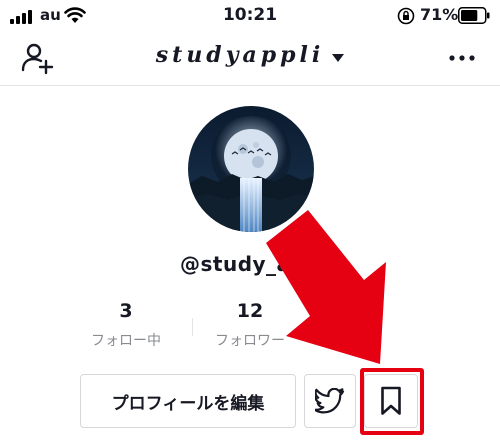 The width and height of the screenshot is (500, 446). I want to click on edit-profile-button: プロフィールを編集, so click(188, 401).